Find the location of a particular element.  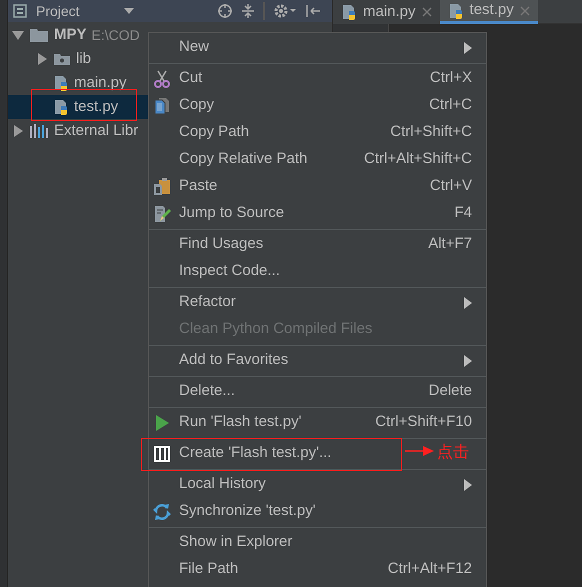

project-icon is located at coordinates (20, 11).